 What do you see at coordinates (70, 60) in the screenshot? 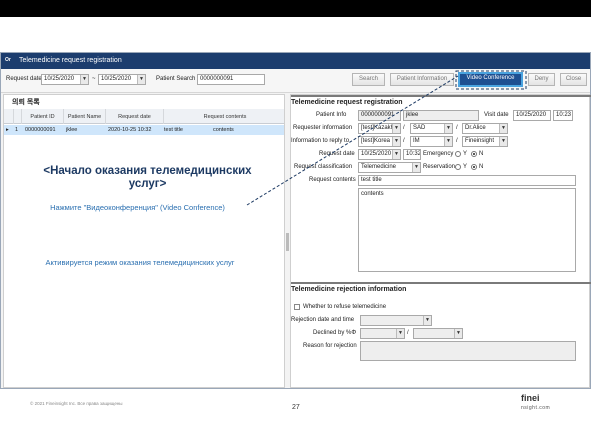
I see `window-title: Telemedicine request registration` at bounding box center [70, 60].